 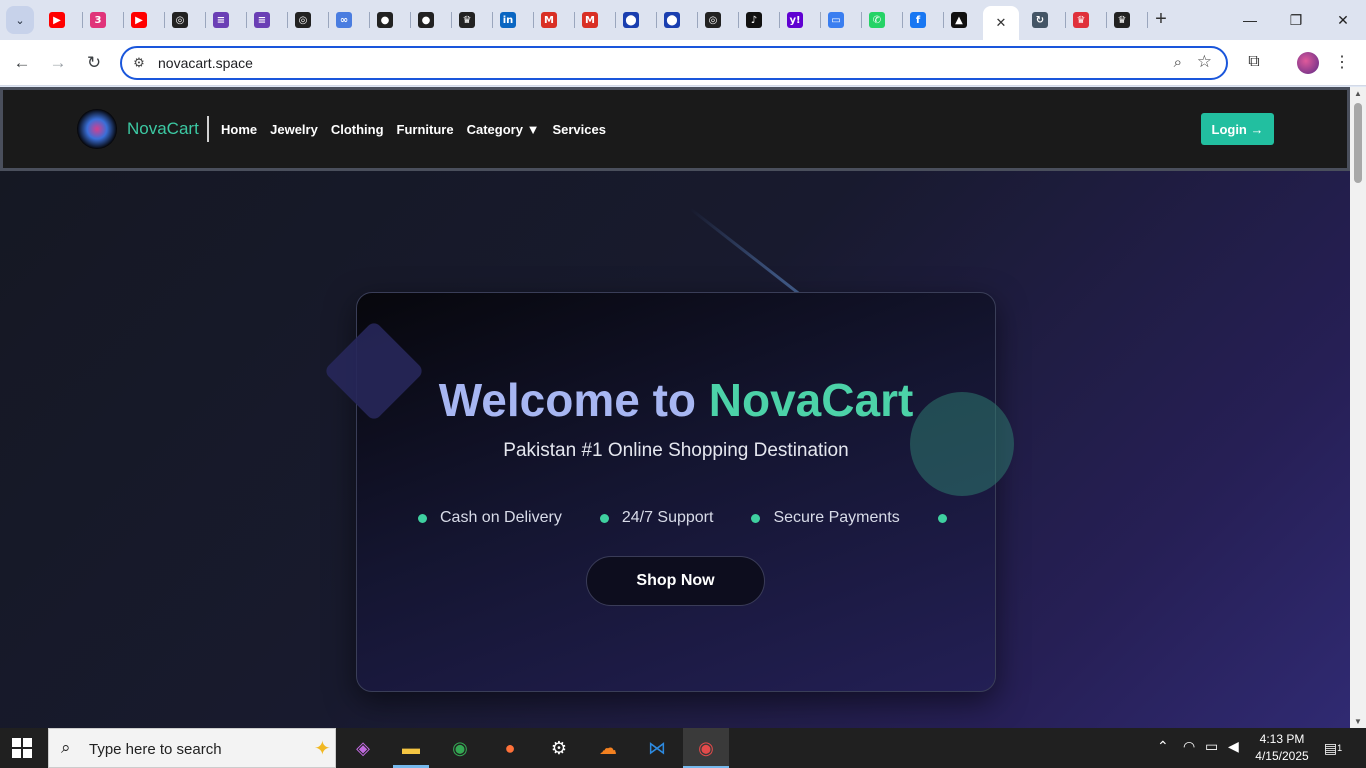 What do you see at coordinates (1358, 143) in the screenshot?
I see `scrollbar-thumb` at bounding box center [1358, 143].